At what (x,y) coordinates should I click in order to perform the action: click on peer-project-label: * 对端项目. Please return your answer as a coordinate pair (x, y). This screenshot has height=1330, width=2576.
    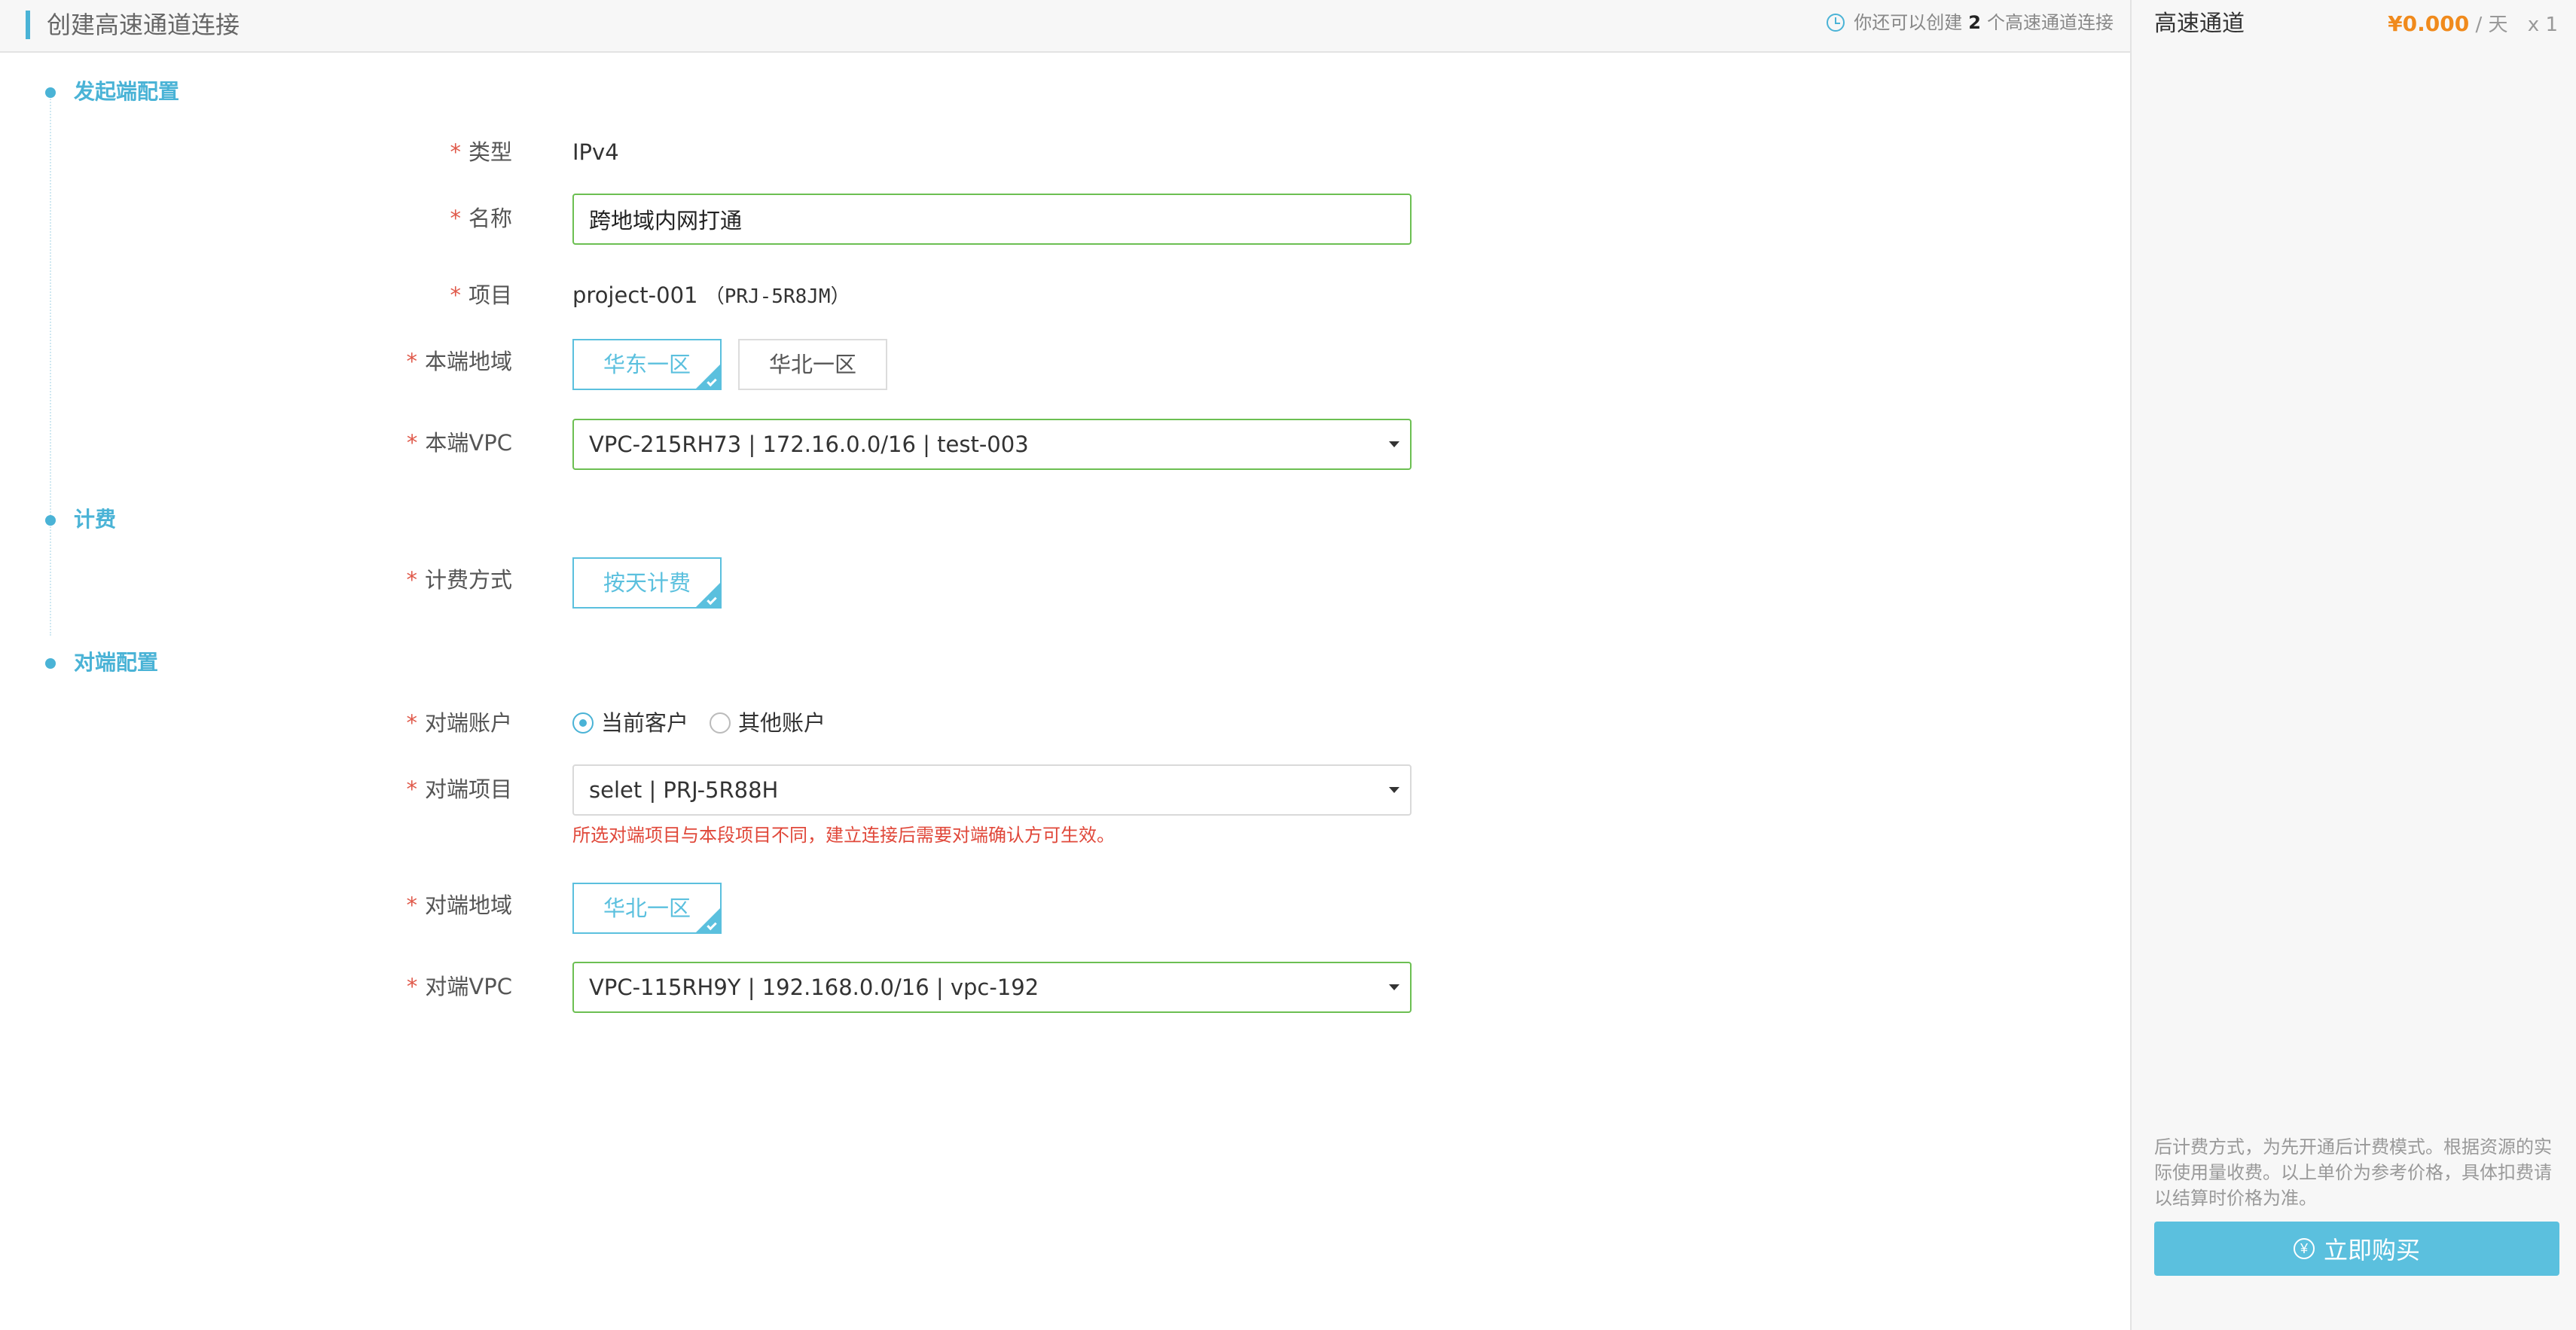
    Looking at the image, I should click on (256, 789).